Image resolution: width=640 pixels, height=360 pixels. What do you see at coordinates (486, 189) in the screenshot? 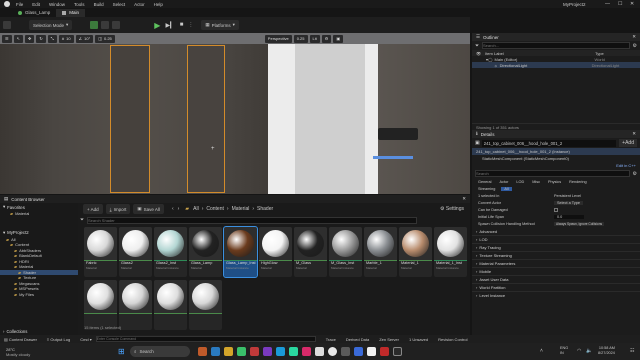
I see `filter-tab-streaming: Streaming` at bounding box center [486, 189].